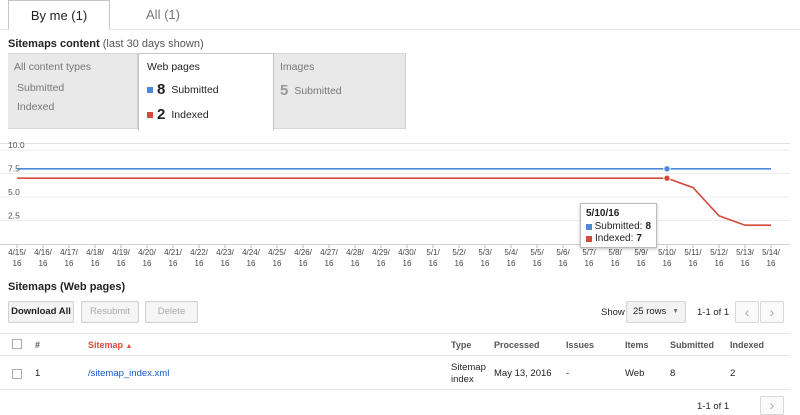  What do you see at coordinates (225, 252) in the screenshot?
I see `x-tick-label: 4/23/` at bounding box center [225, 252].